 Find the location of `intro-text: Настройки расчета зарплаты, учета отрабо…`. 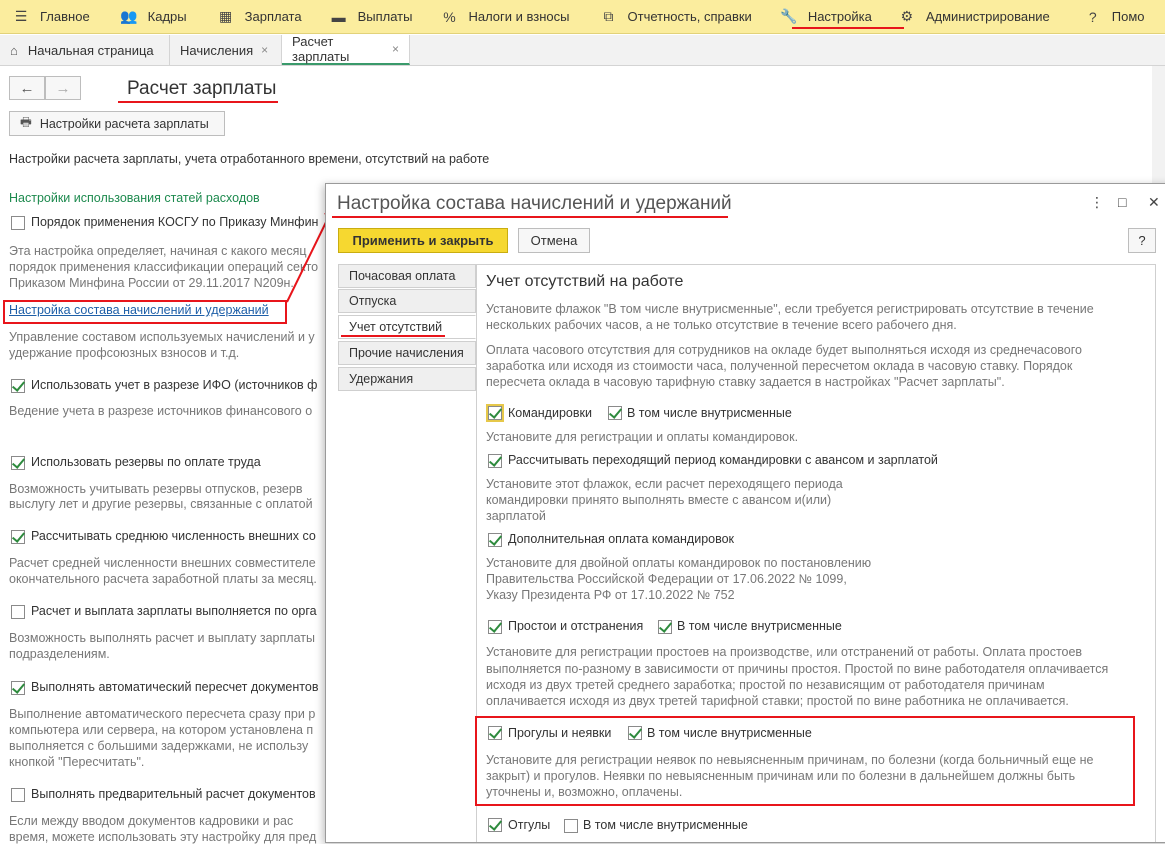

intro-text: Настройки расчета зарплаты, учета отрабо… is located at coordinates (249, 159).